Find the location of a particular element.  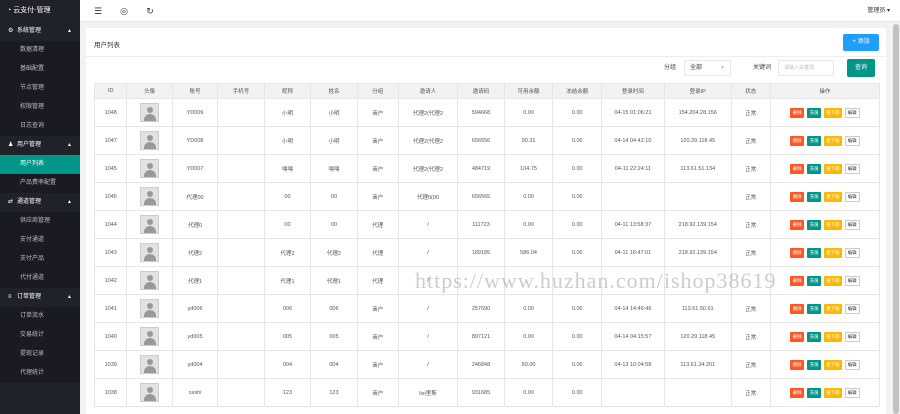

nav-group-header: ⇄ 通道管理 ▲ is located at coordinates (40, 202).